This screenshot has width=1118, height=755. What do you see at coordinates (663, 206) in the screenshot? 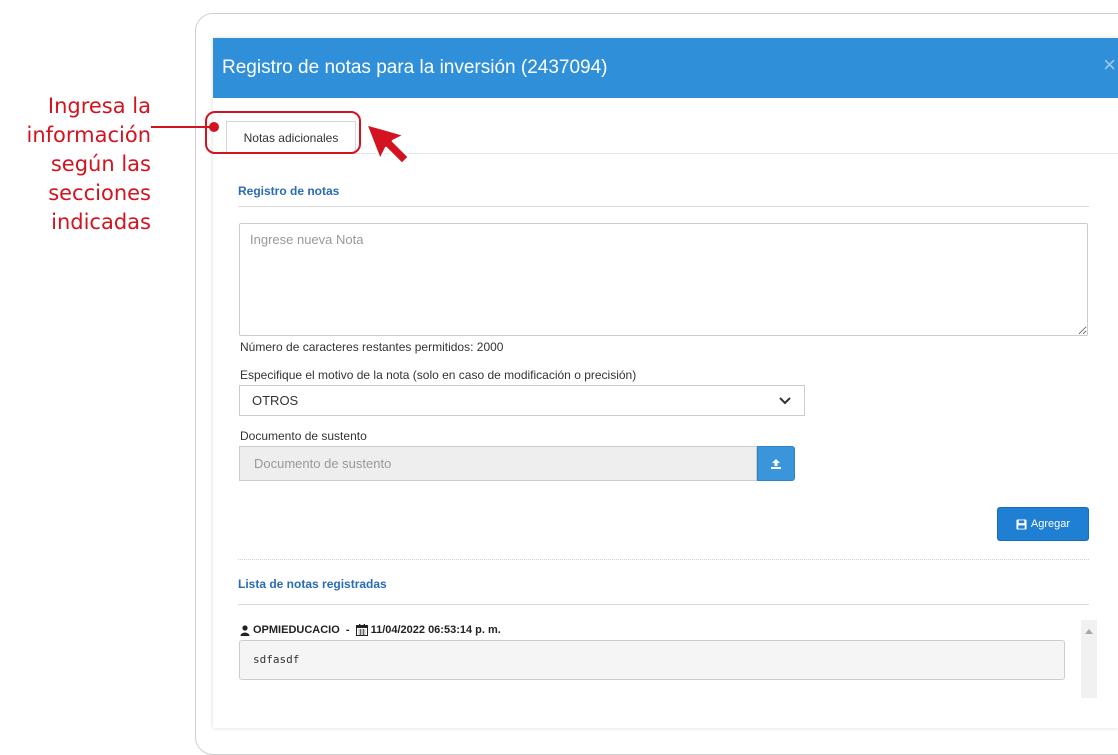
I see `section-divider` at bounding box center [663, 206].